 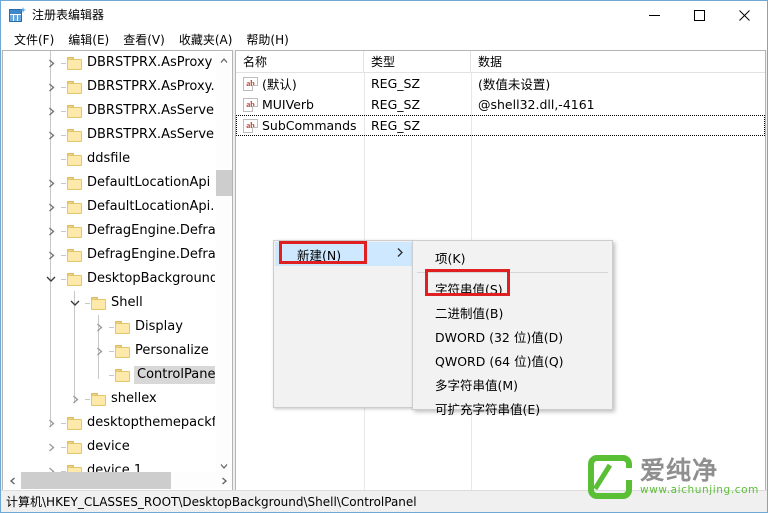 What do you see at coordinates (654, 15) in the screenshot?
I see `minimize-icon` at bounding box center [654, 15].